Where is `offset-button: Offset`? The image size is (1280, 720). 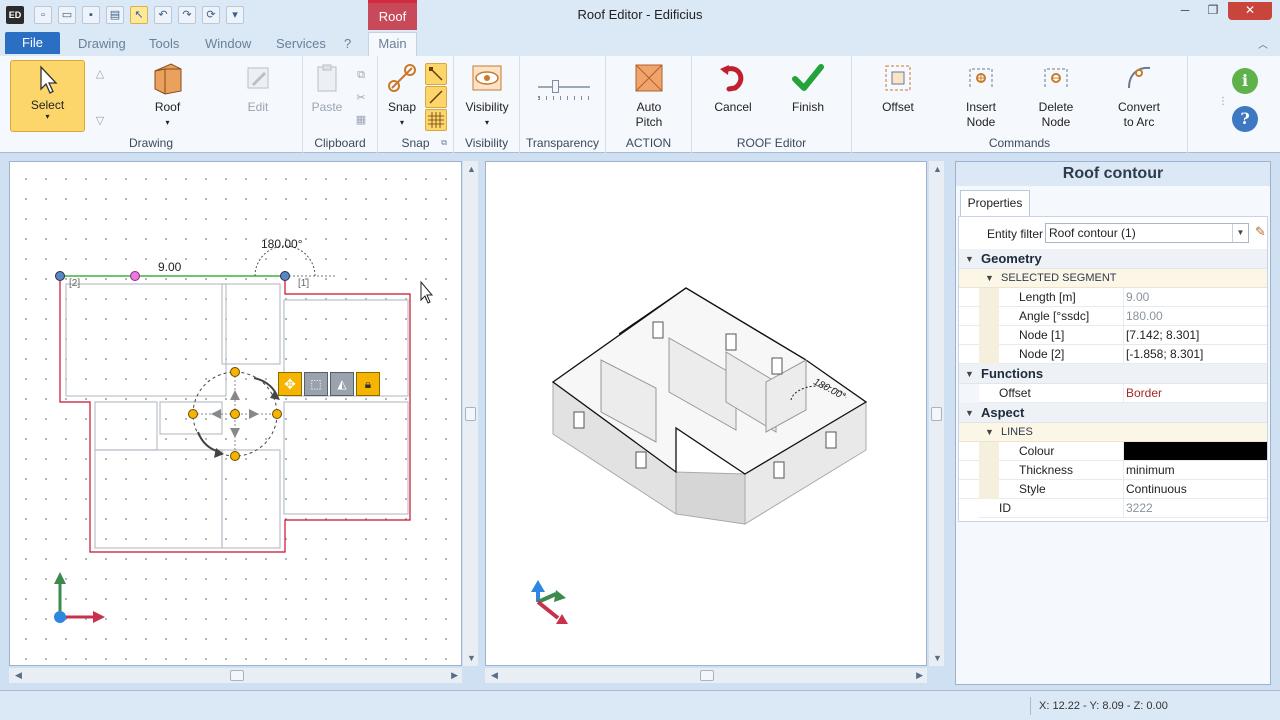 offset-button: Offset is located at coordinates (898, 87).